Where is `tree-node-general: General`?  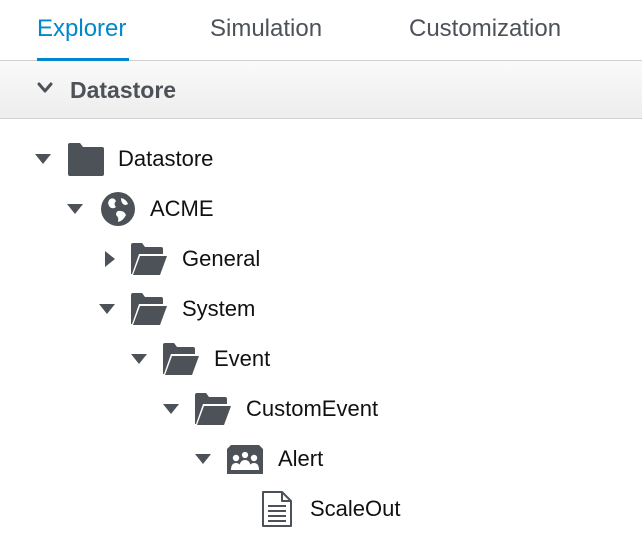
tree-node-general: General is located at coordinates (150, 259).